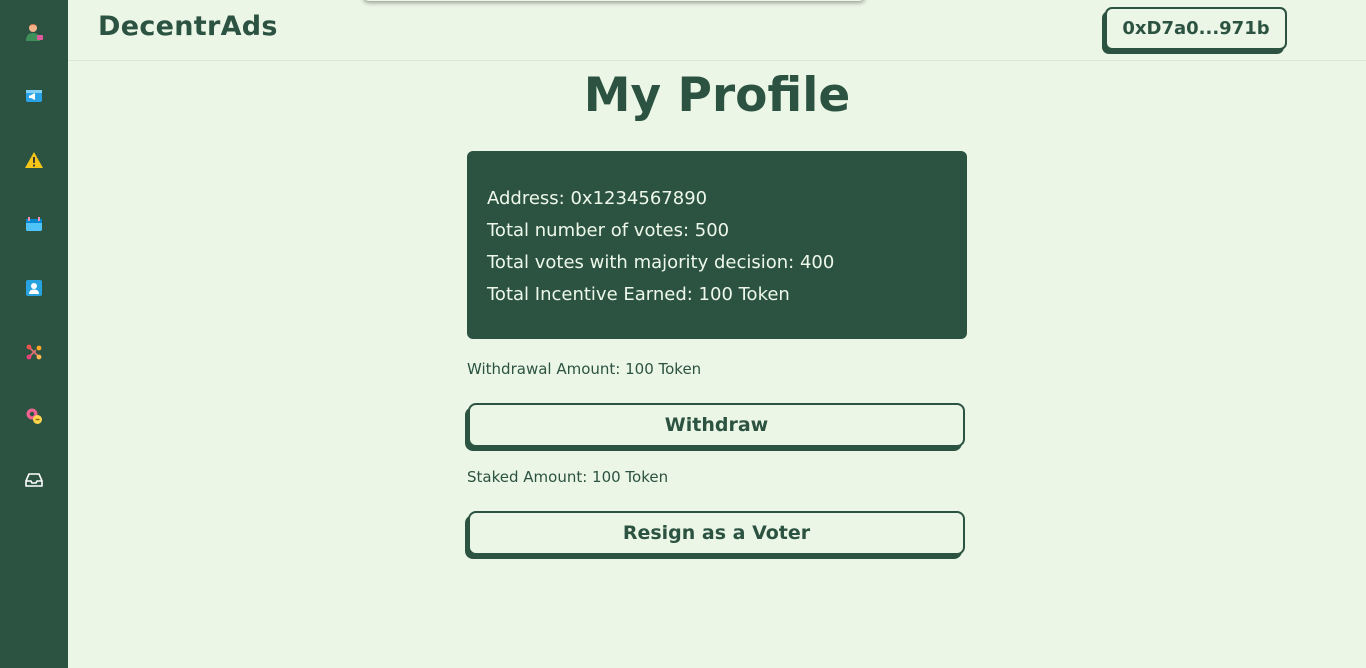 This screenshot has width=1366, height=668. What do you see at coordinates (716, 533) in the screenshot?
I see `resign-voter-button: Resign as a Voter` at bounding box center [716, 533].